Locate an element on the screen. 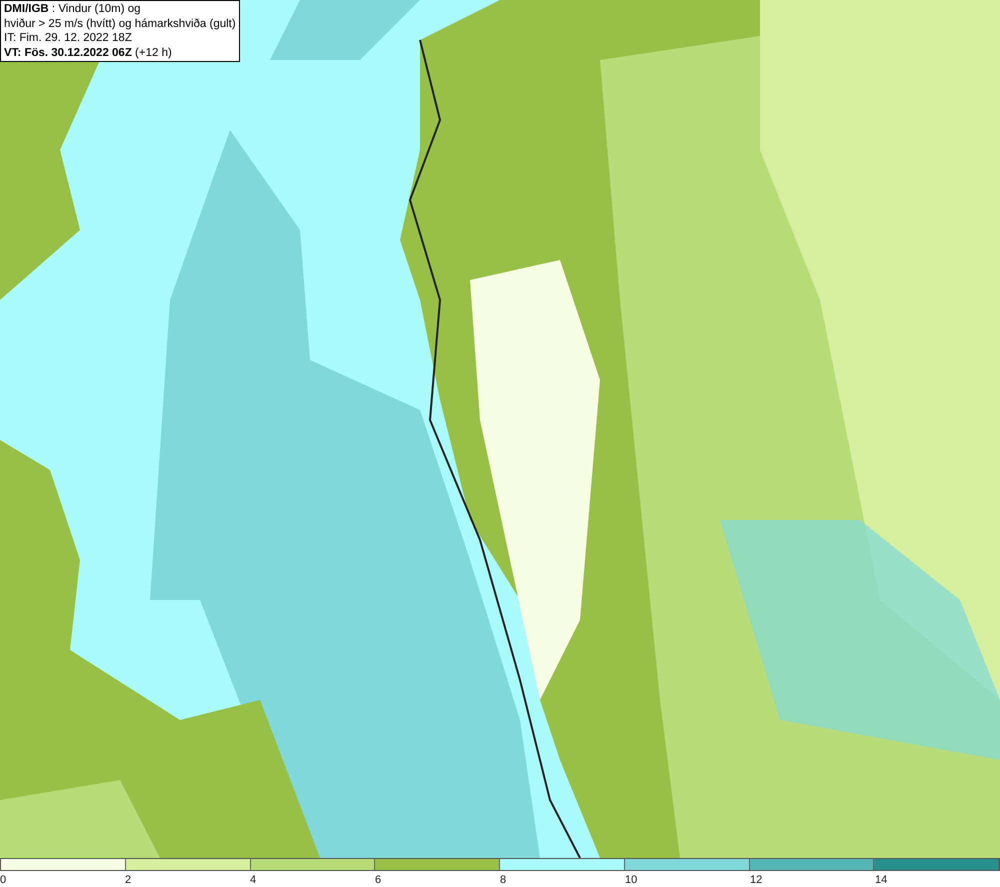  scale-label: 10 is located at coordinates (631, 880).